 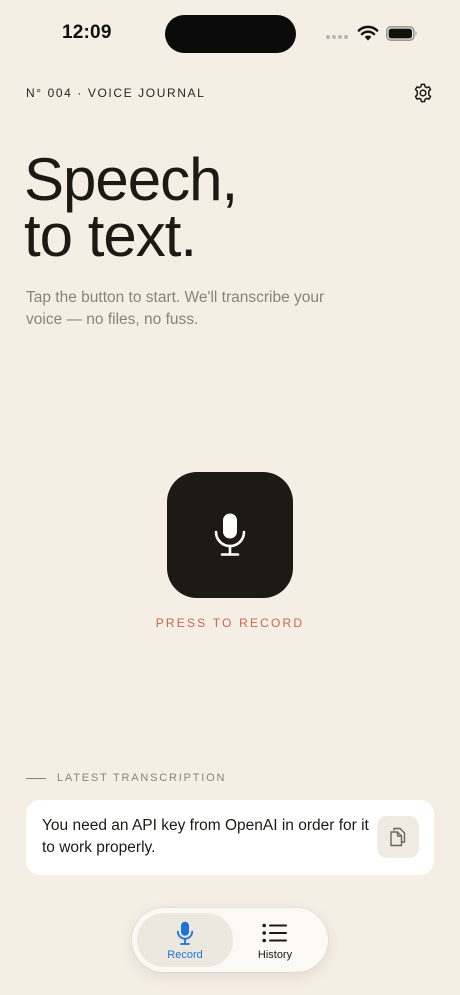 What do you see at coordinates (337, 37) in the screenshot?
I see `cellular-signal-icon` at bounding box center [337, 37].